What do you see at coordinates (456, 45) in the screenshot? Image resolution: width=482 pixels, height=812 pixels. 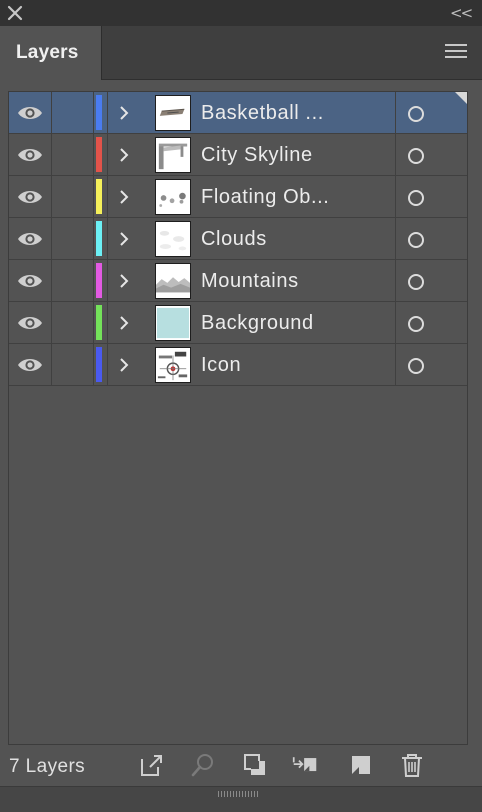 I see `hamburger-menu-icon` at bounding box center [456, 45].